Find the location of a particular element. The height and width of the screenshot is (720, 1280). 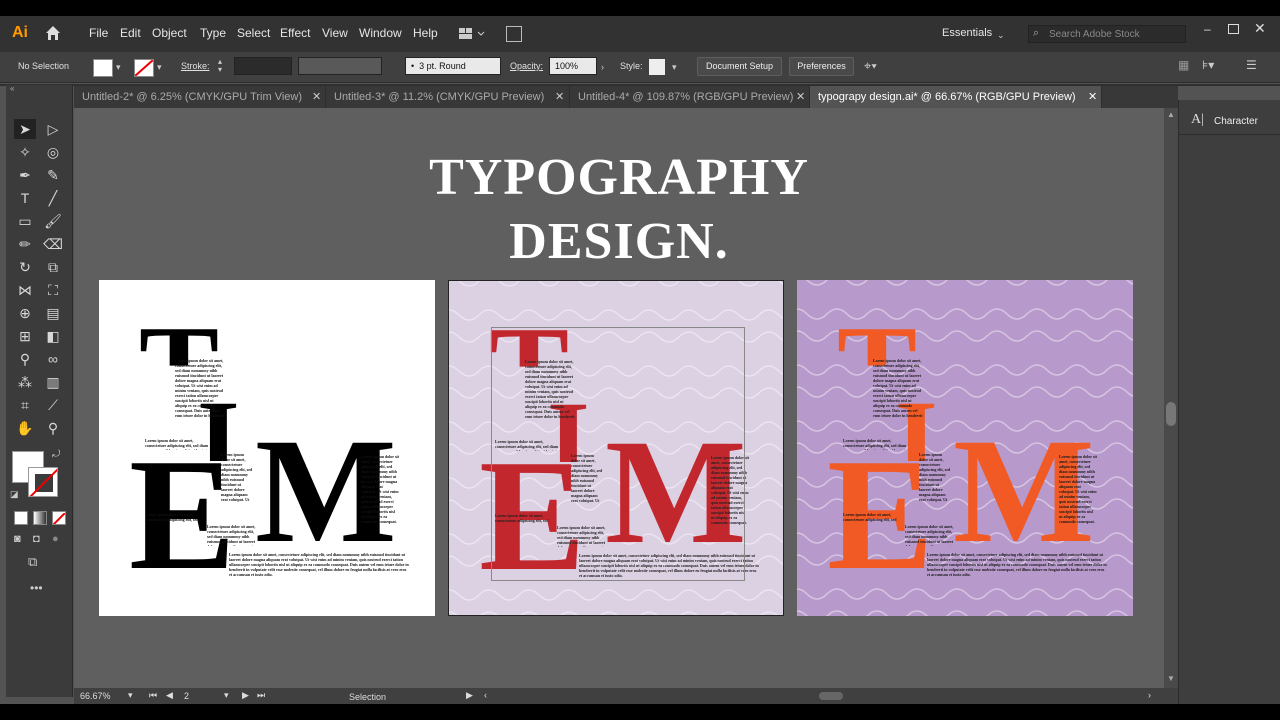

width-tool-icon: ⋈ is located at coordinates (25, 290).